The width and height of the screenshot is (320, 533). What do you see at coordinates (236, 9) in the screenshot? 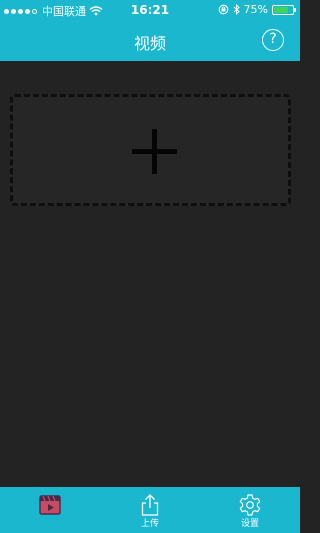
I see `bluetooth-icon` at bounding box center [236, 9].